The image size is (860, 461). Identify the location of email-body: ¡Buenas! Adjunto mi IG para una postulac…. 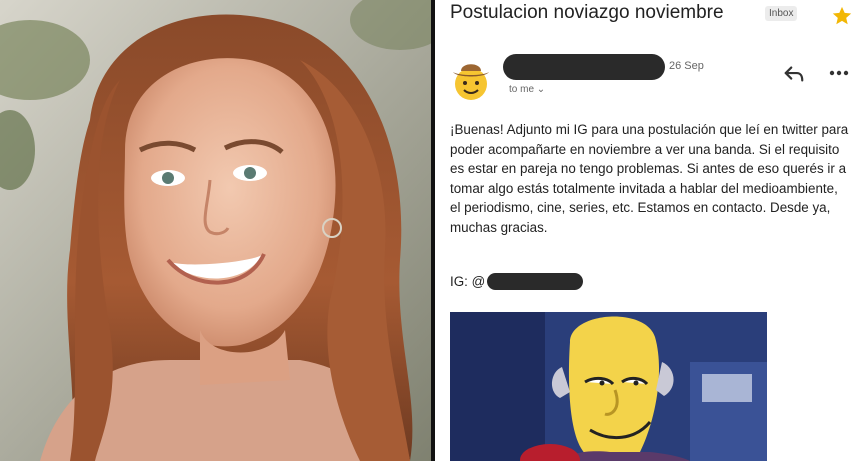
(649, 178).